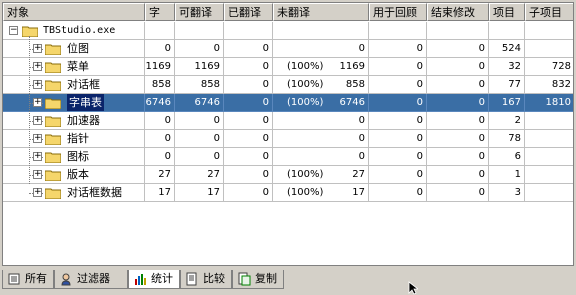 This screenshot has height=295, width=576. Describe the element at coordinates (321, 12) in the screenshot. I see `col-header-untranslated: 未翻译` at that location.